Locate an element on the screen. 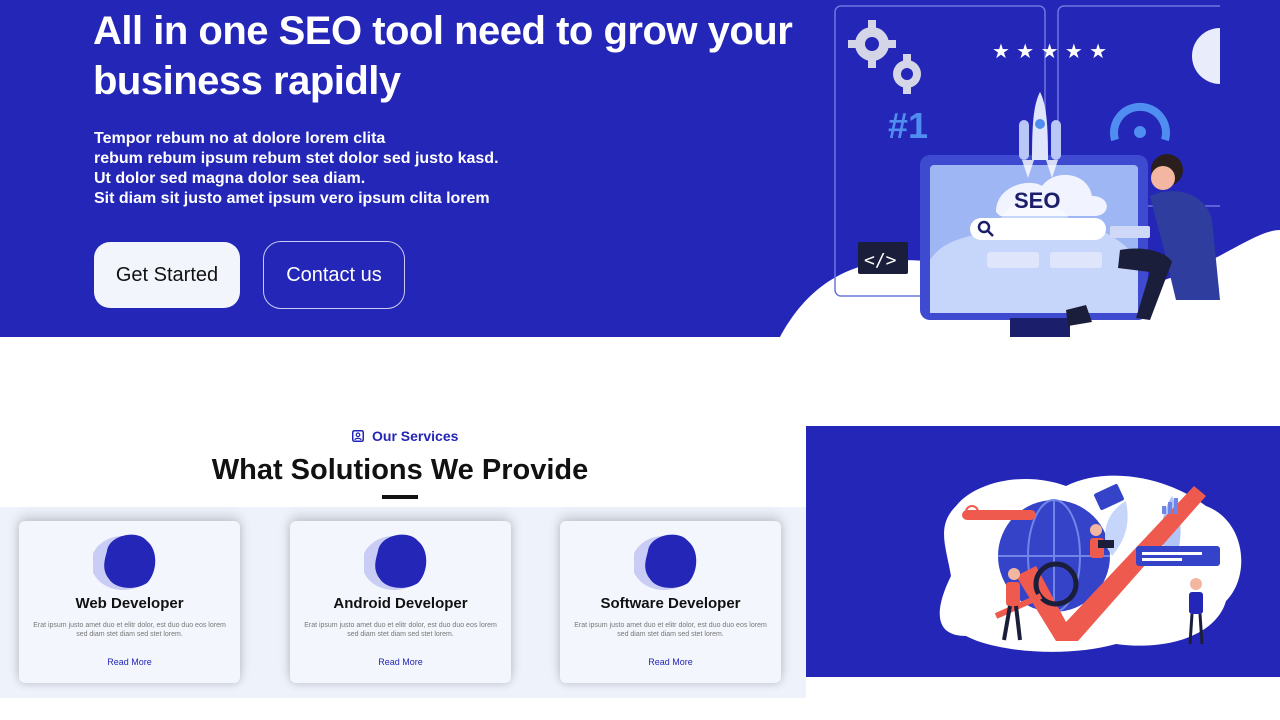 The height and width of the screenshot is (720, 1280). get-started-button: Get Started is located at coordinates (167, 275).